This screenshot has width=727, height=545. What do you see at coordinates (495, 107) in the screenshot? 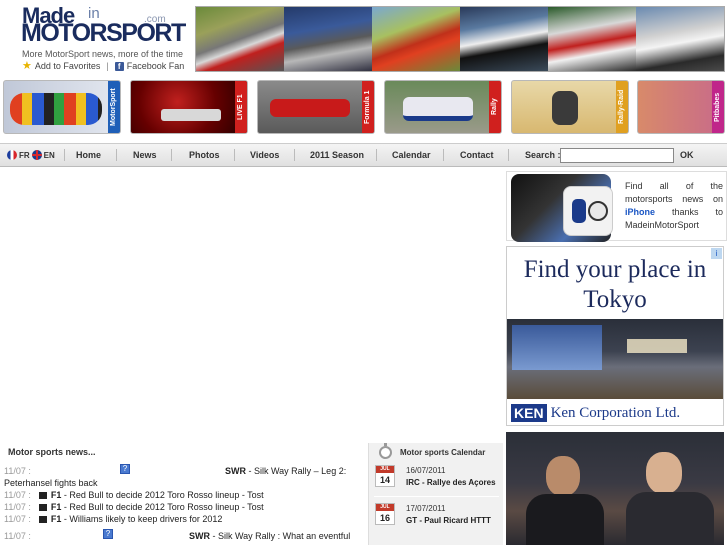
I see `category-tag: Rally` at bounding box center [495, 107].